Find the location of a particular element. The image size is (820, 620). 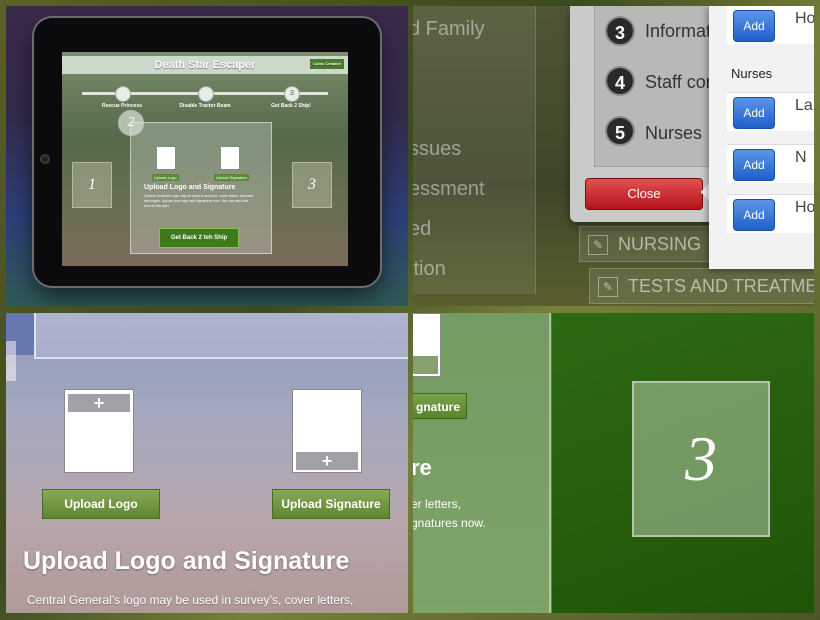

upload-signature-button: gnature is located at coordinates (440, 406).